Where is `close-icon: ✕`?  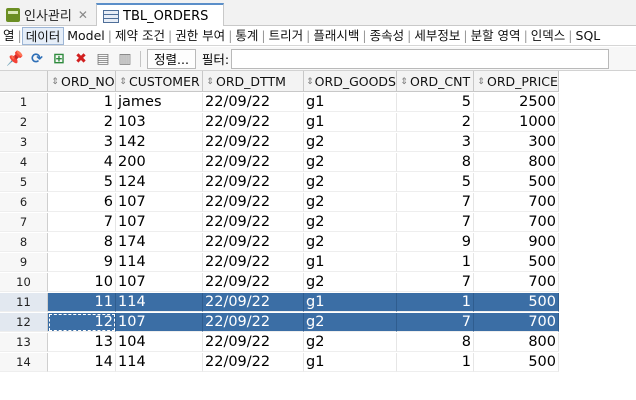
close-icon: ✕ is located at coordinates (83, 15).